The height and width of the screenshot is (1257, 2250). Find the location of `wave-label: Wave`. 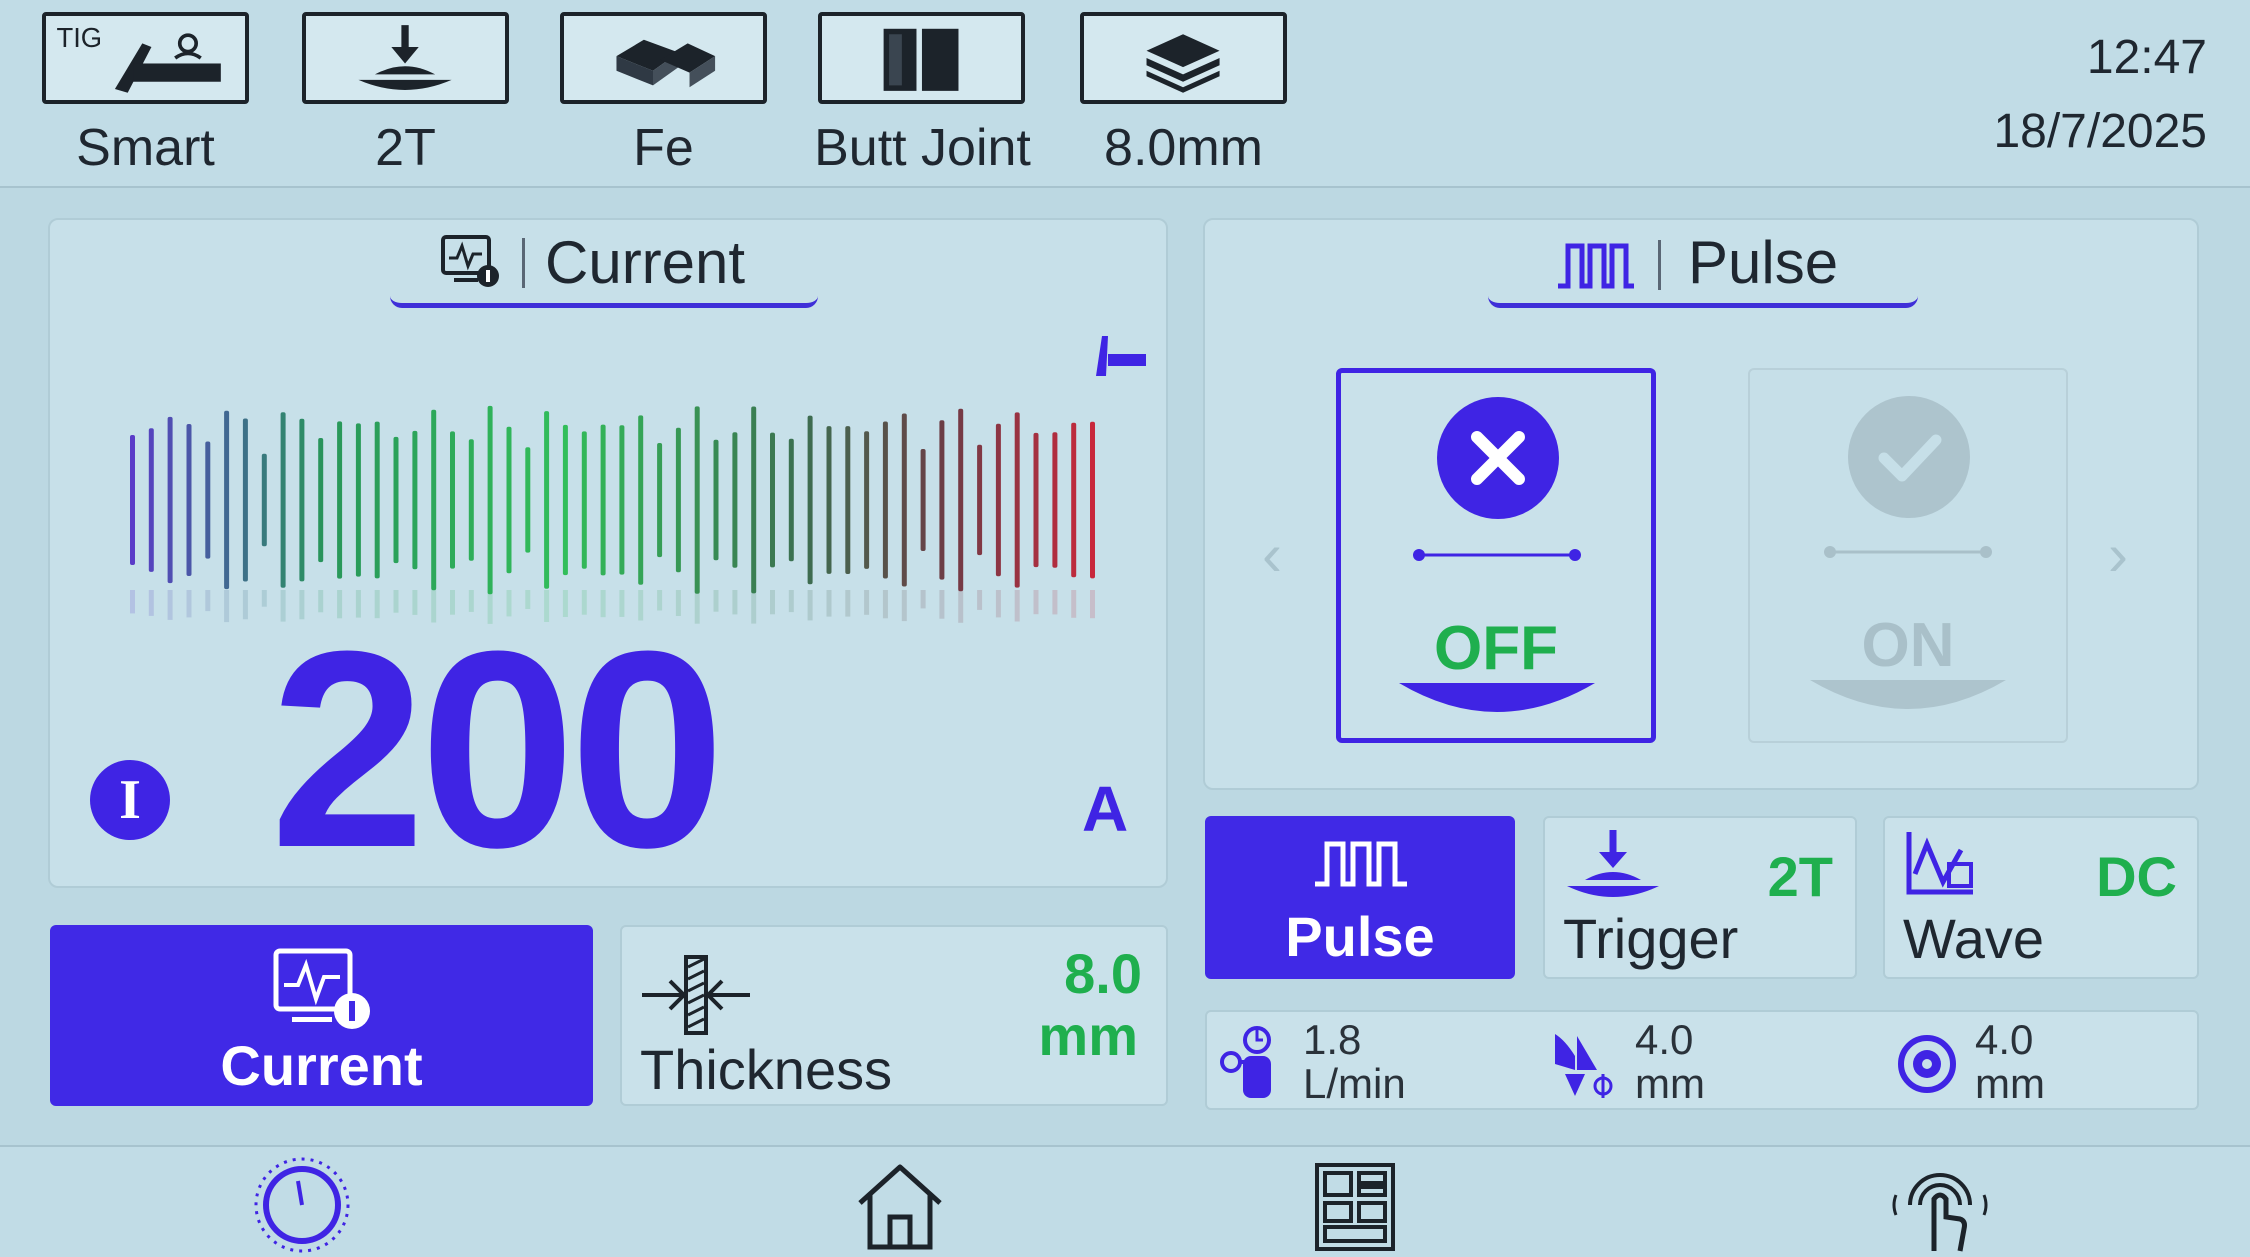

wave-label: Wave is located at coordinates (1974, 938).